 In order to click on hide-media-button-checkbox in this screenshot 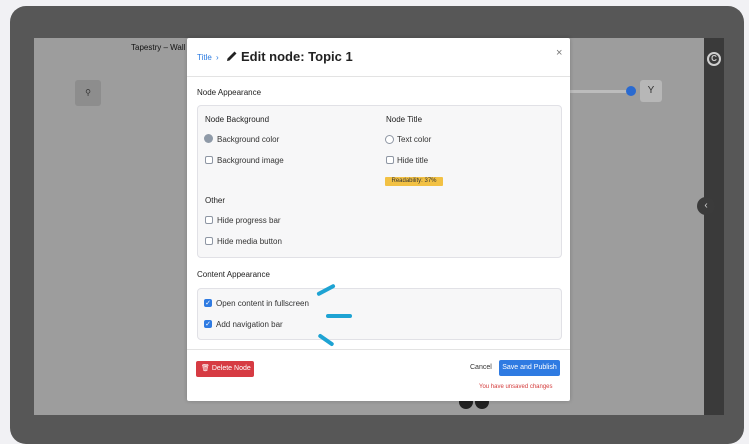, I will do `click(209, 241)`.